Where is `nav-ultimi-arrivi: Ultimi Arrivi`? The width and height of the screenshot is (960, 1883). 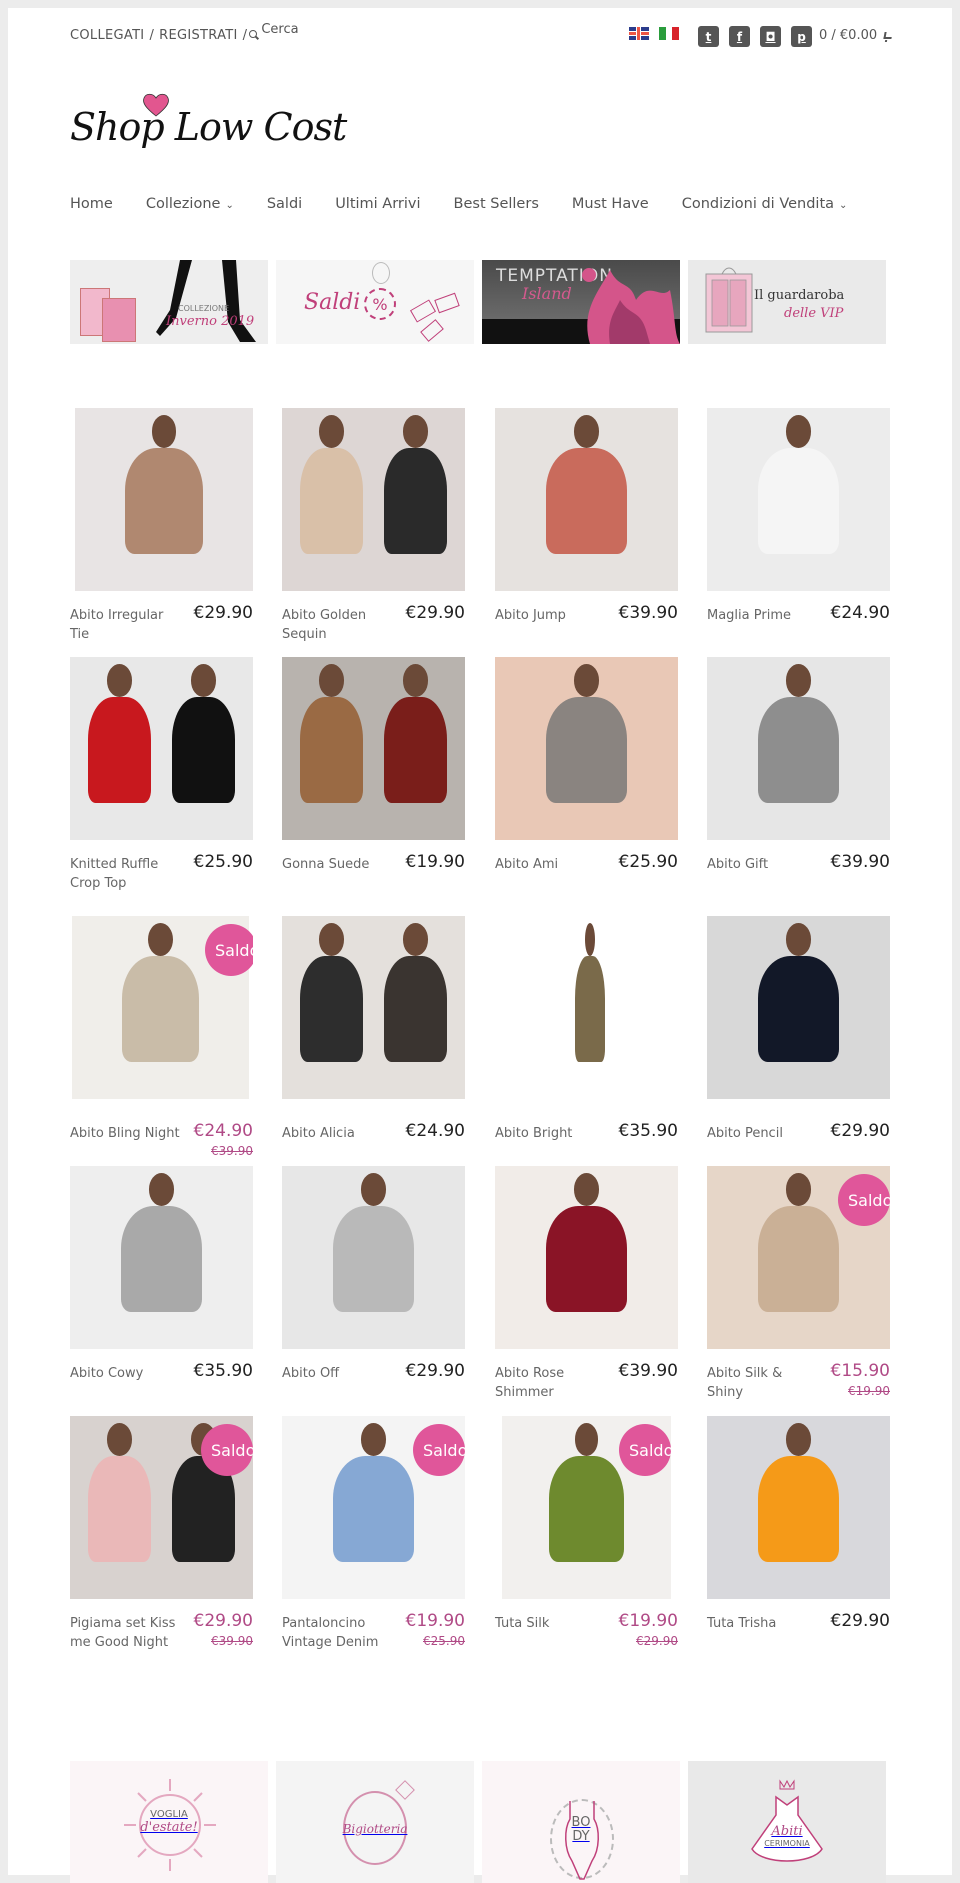 nav-ultimi-arrivi: Ultimi Arrivi is located at coordinates (377, 204).